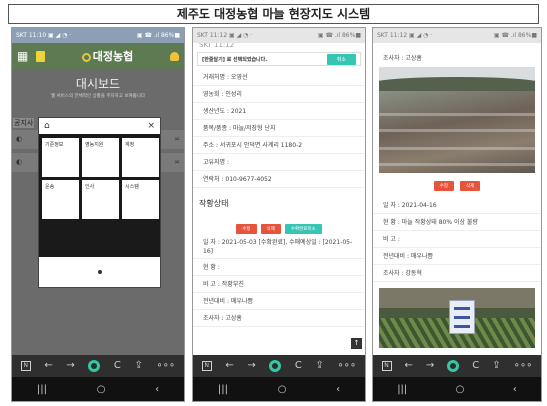 The width and height of the screenshot is (547, 406). Describe the element at coordinates (341, 59) in the screenshot. I see `cancel-button: 취소` at that location.